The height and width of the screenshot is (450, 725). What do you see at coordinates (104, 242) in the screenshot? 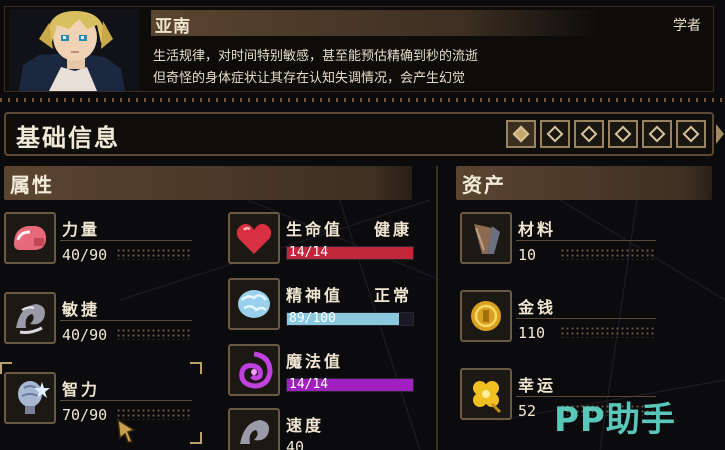
I see `stat-strength: 力量 40/90` at bounding box center [104, 242].